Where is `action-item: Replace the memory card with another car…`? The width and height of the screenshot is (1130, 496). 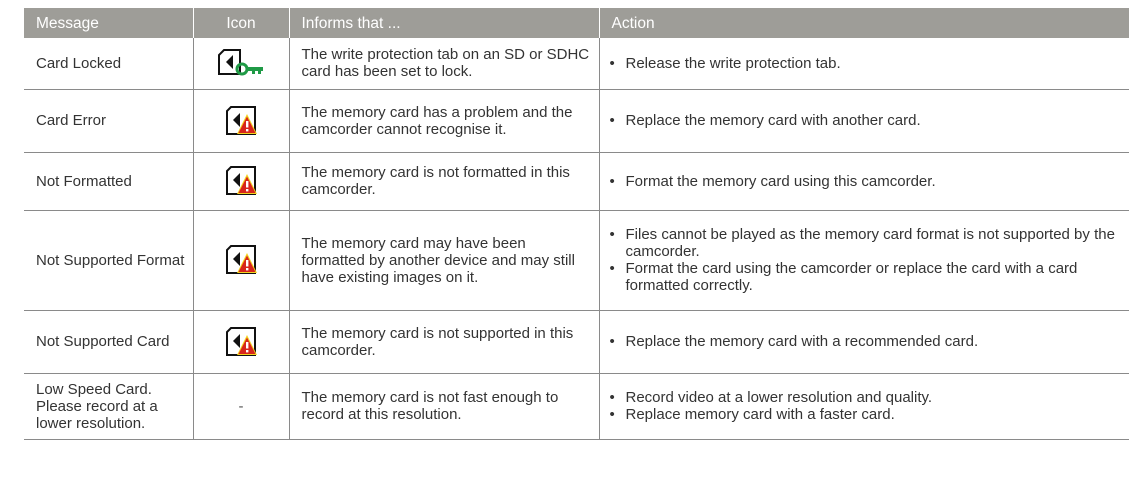
action-item: Replace the memory card with another car… is located at coordinates (866, 120).